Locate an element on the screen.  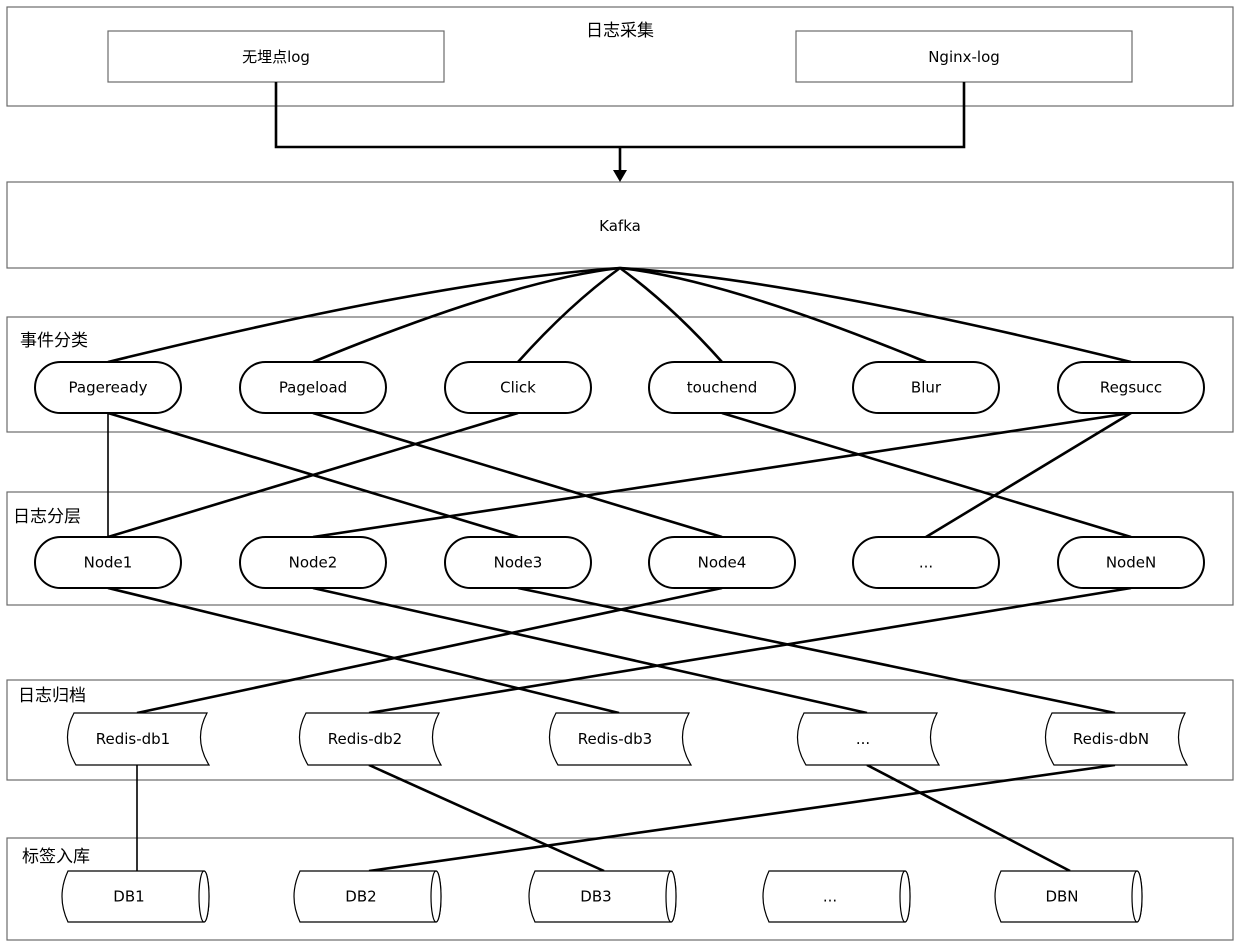
events-section is located at coordinates (620, 374).